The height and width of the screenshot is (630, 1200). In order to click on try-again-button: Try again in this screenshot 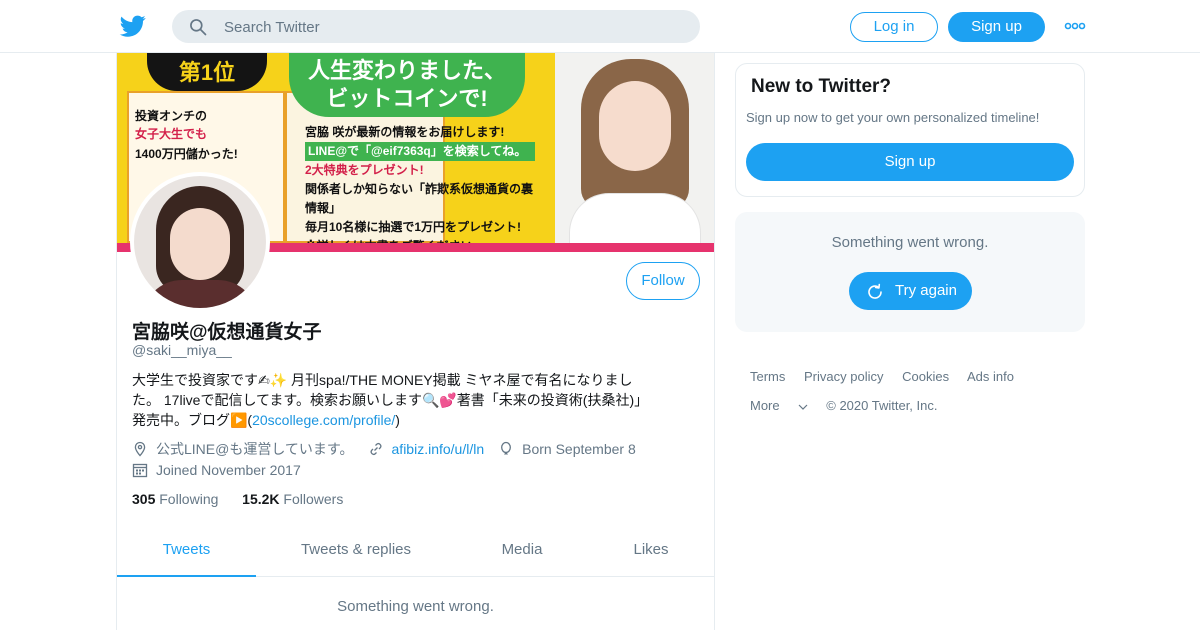, I will do `click(910, 291)`.